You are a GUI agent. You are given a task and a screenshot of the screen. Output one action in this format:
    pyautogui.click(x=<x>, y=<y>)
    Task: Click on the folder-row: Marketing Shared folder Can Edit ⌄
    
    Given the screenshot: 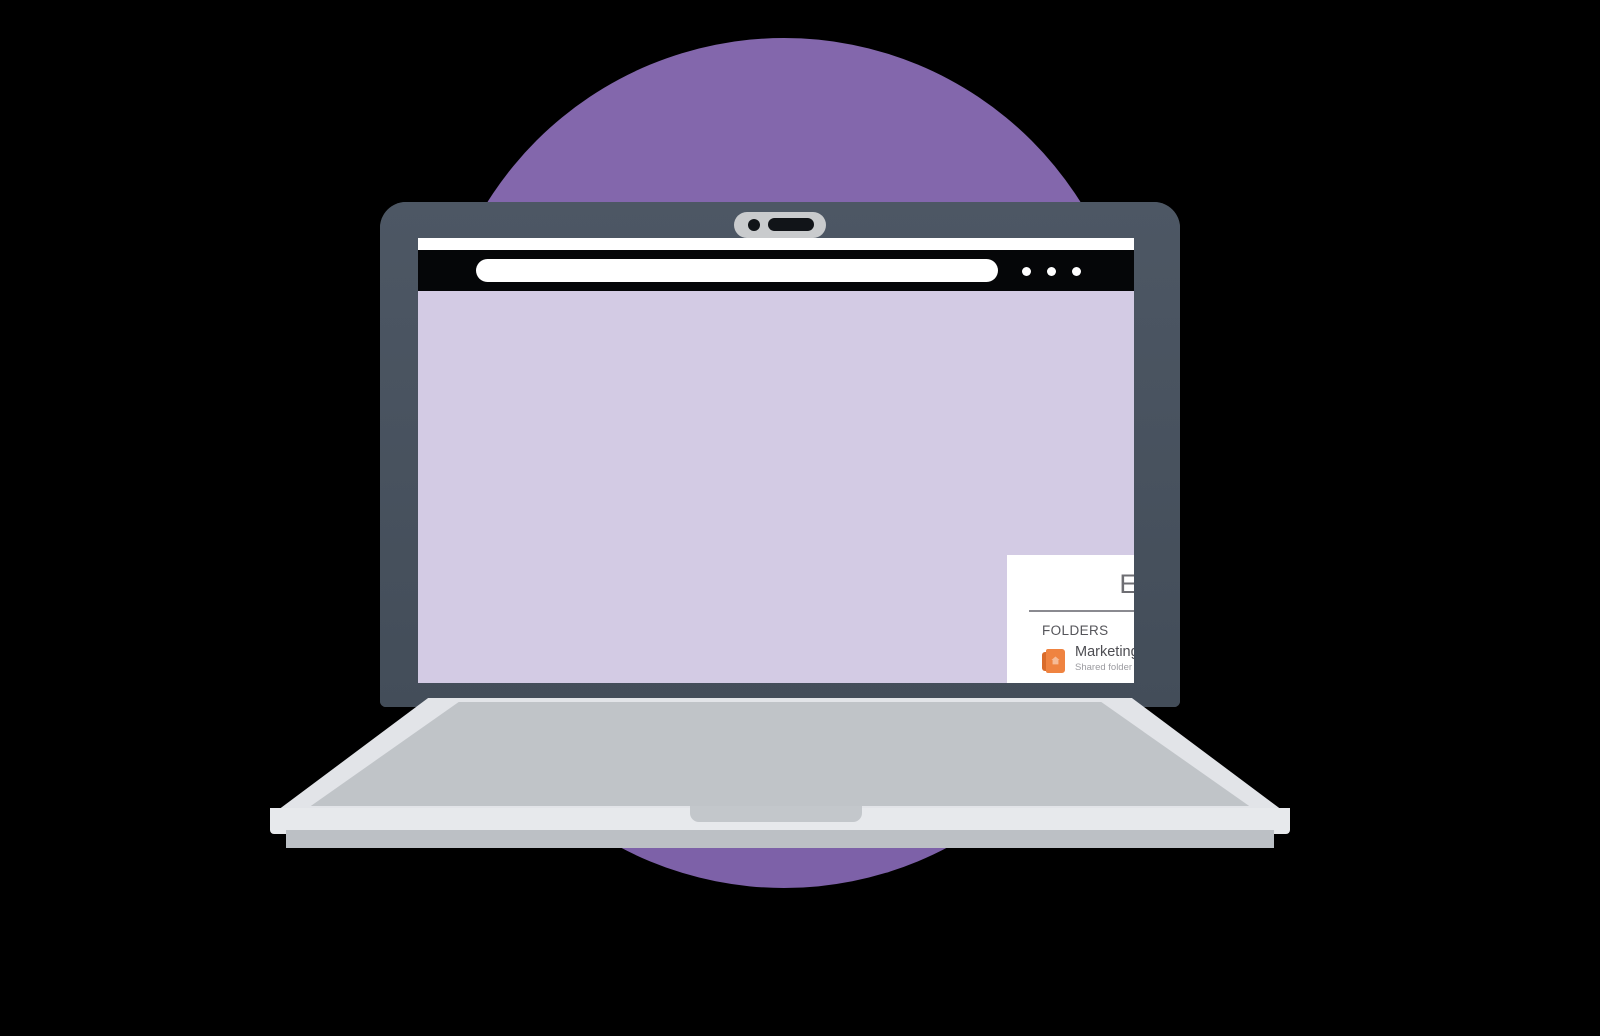 What is the action you would take?
    pyautogui.click(x=1070, y=660)
    